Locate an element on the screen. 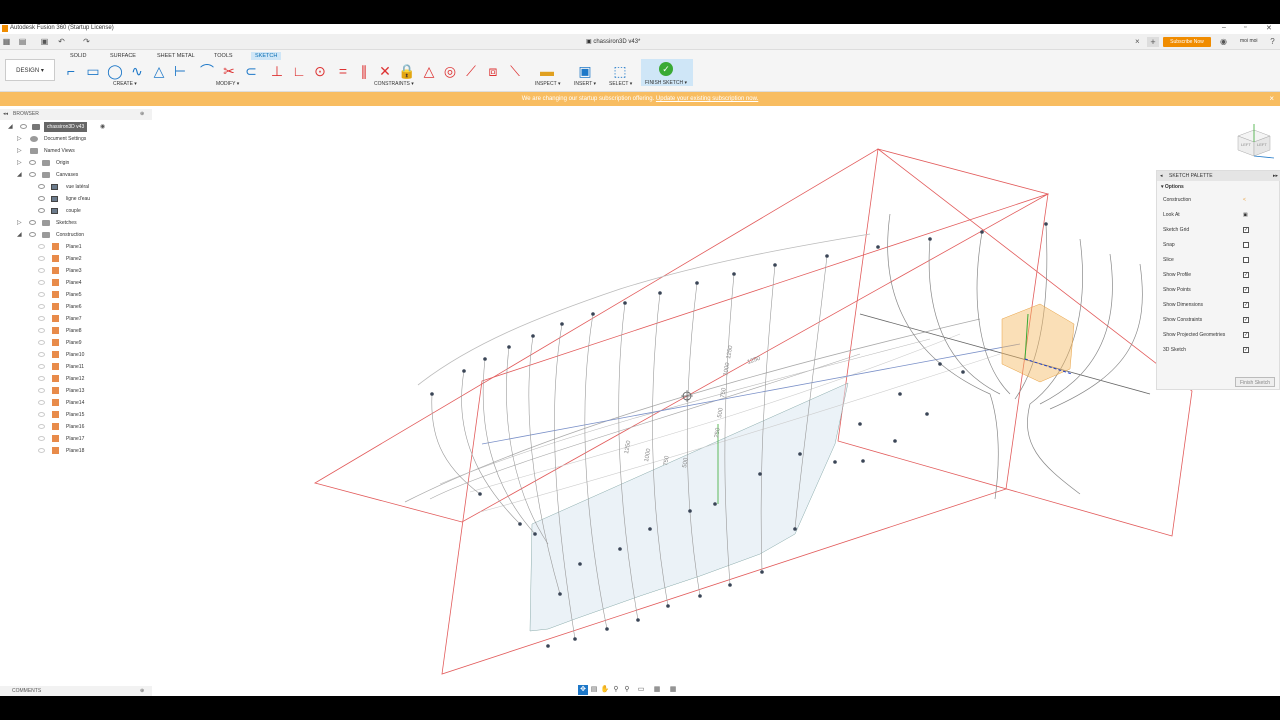 Image resolution: width=1280 pixels, height=720 pixels. zoom-icon: ⚲ is located at coordinates (616, 690).